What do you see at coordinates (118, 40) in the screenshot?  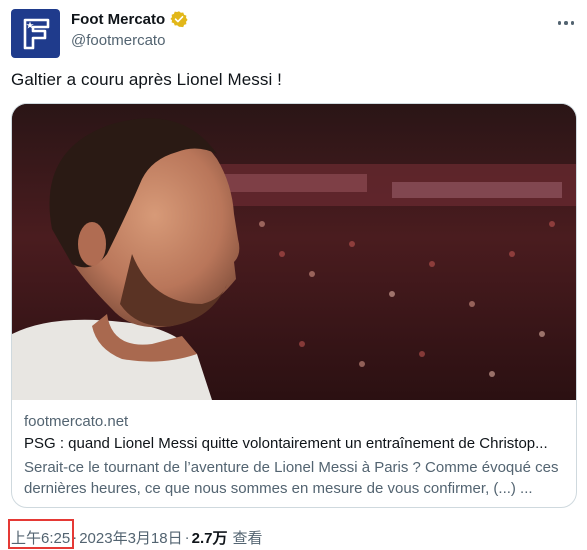 I see `author-handle: @footmercato` at bounding box center [118, 40].